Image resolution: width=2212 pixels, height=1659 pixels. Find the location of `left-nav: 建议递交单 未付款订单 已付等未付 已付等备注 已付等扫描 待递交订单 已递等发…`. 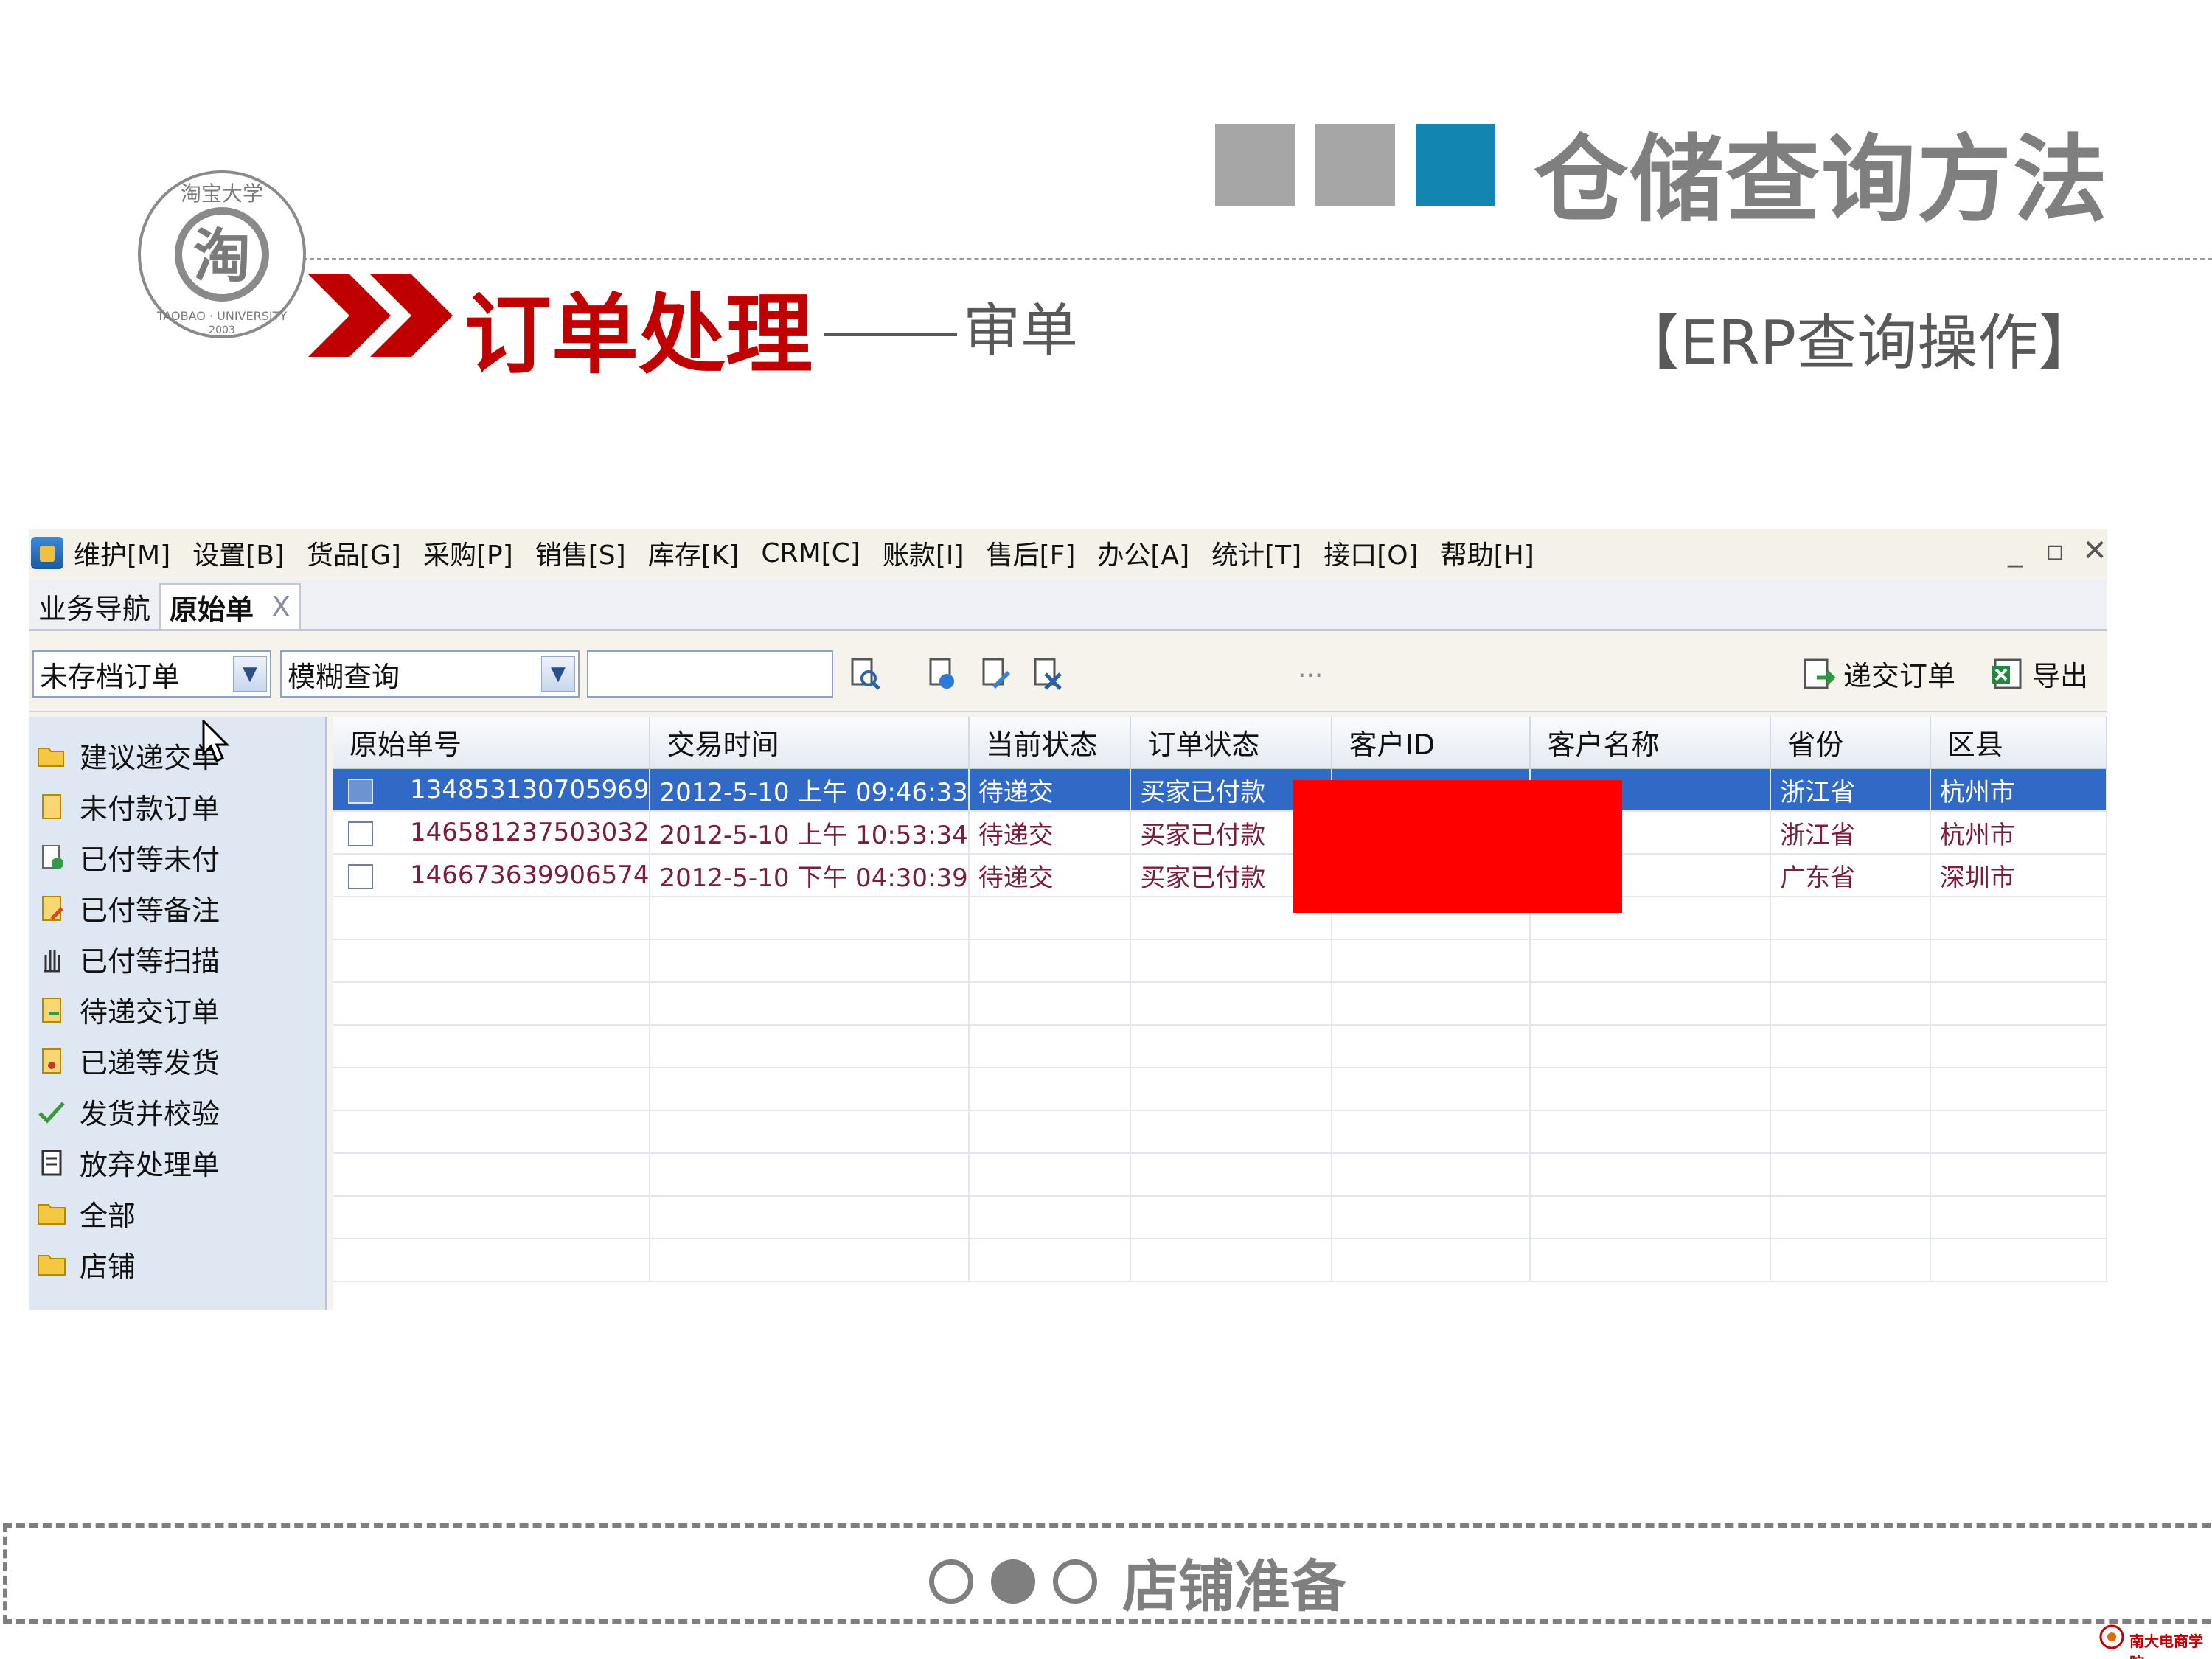

left-nav: 建议递交单 未付款订单 已付等未付 已付等备注 已付等扫描 待递交订单 已递等发… is located at coordinates (178, 1013).